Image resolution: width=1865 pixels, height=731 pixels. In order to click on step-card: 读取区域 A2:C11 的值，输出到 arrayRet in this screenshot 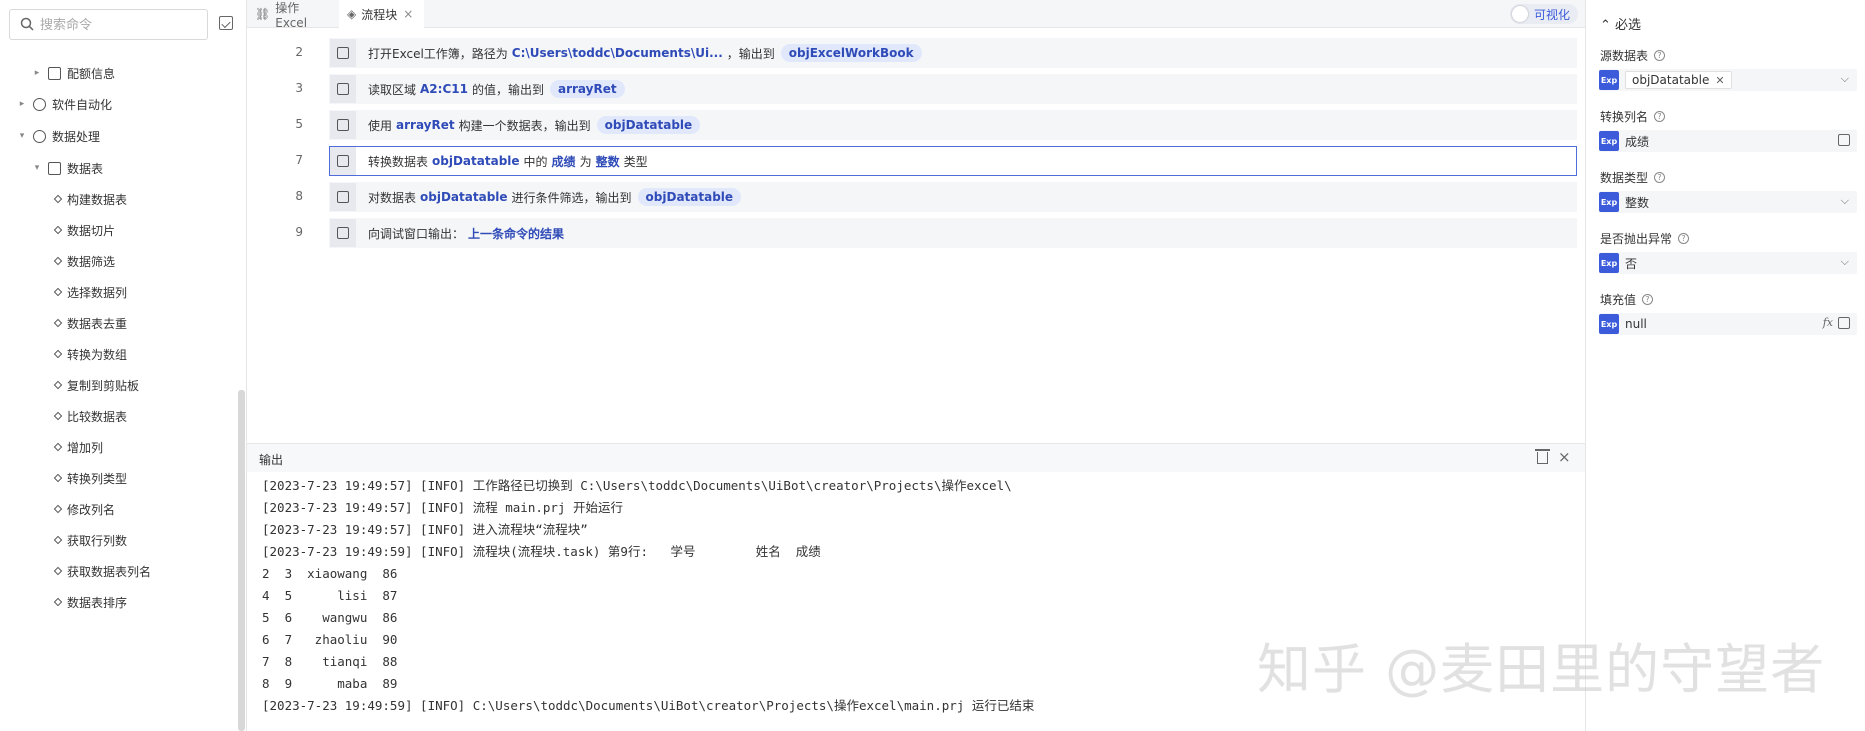, I will do `click(953, 89)`.